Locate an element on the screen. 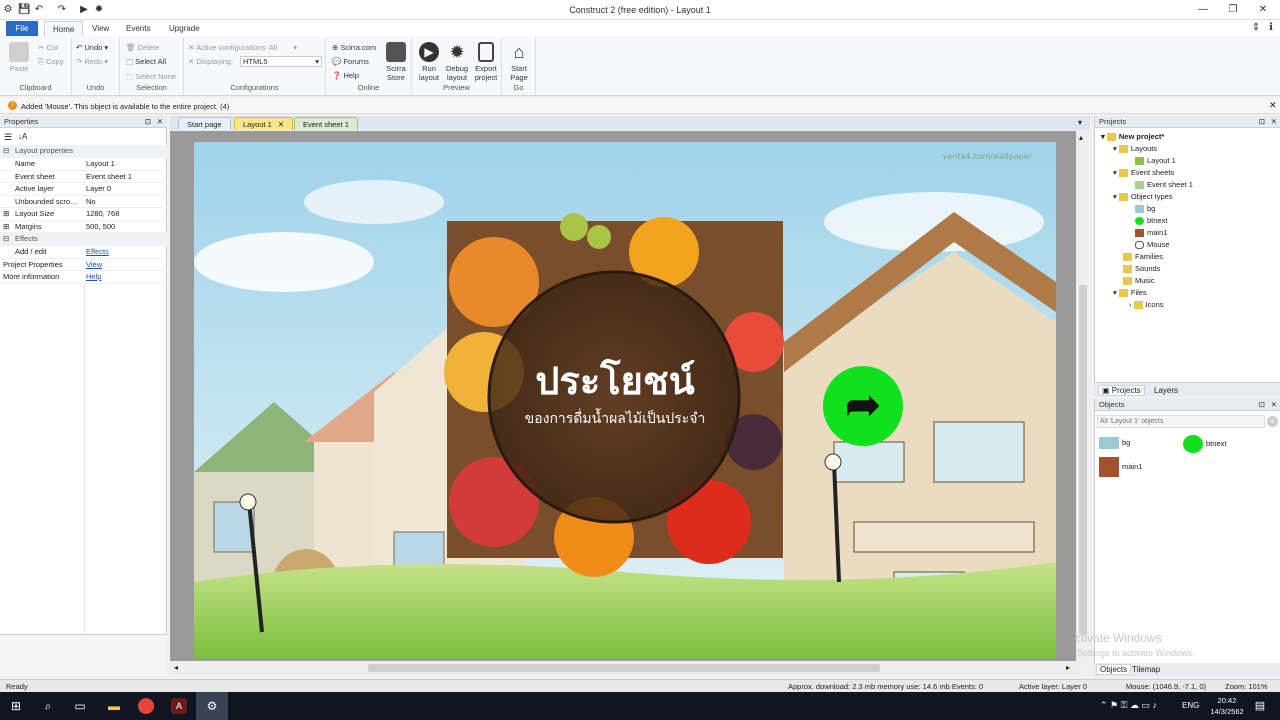 The width and height of the screenshot is (1280, 720). tree-root: ▾ New project* is located at coordinates (1132, 137).